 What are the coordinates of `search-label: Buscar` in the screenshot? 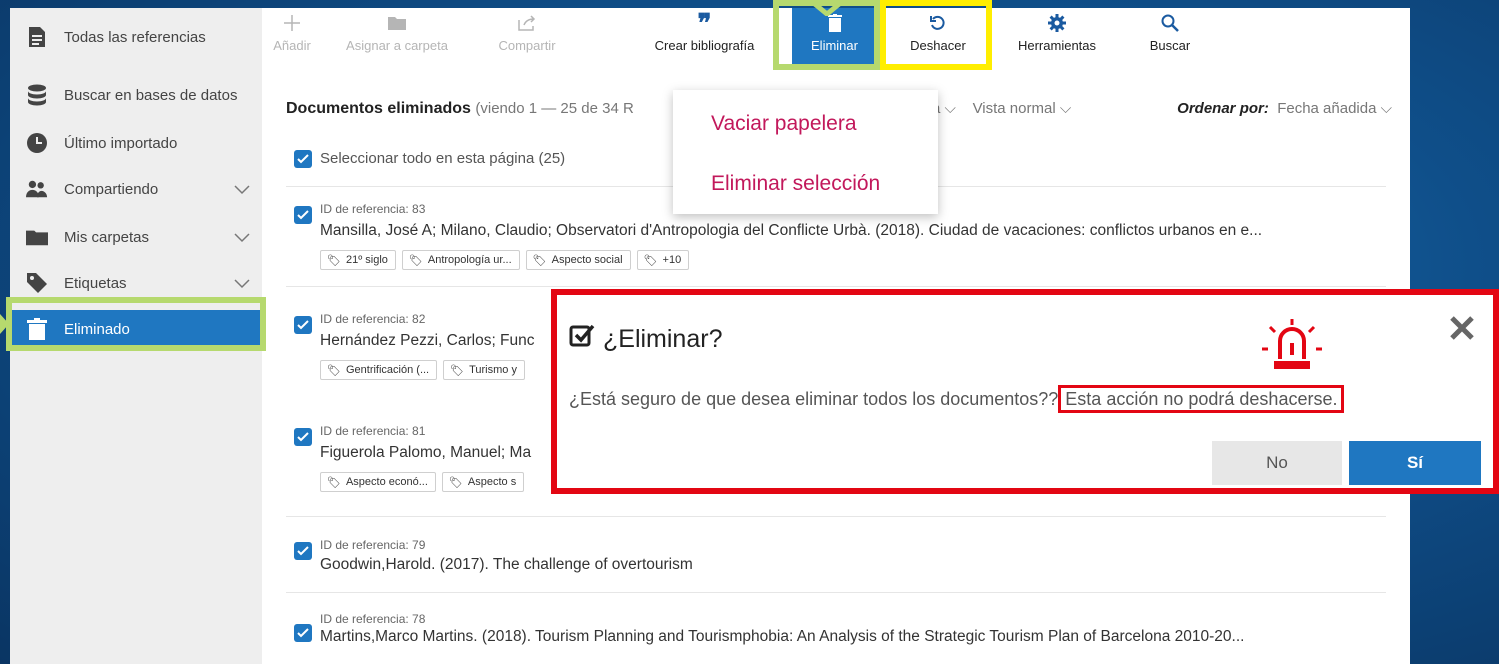 It's located at (1170, 45).